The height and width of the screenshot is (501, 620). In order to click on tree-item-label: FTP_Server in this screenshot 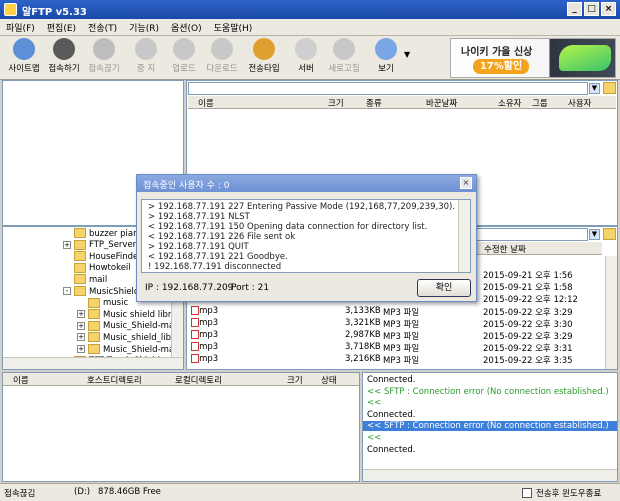, I will do `click(113, 245)`.